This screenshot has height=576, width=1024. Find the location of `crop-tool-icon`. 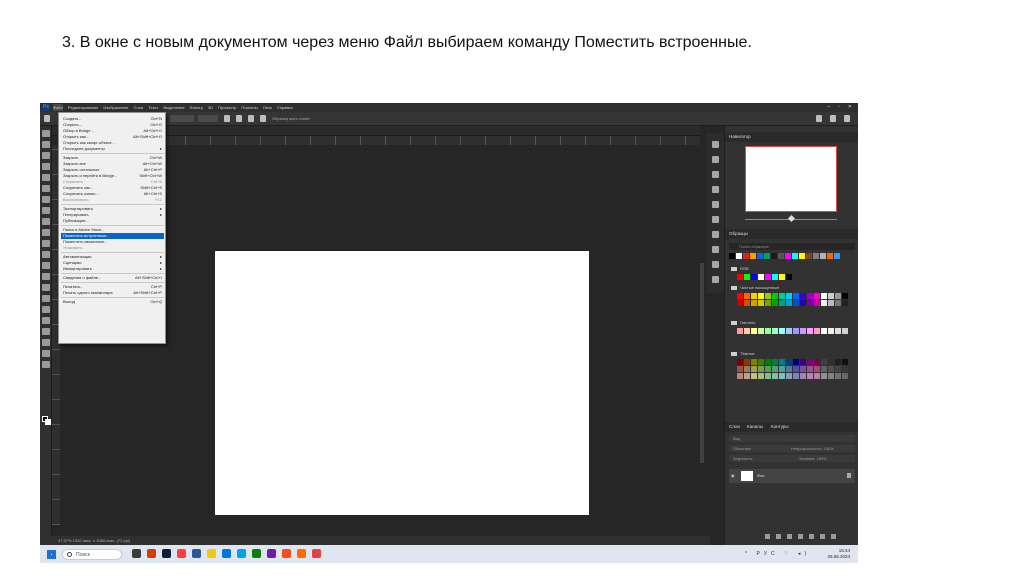

crop-tool-icon is located at coordinates (45, 177).